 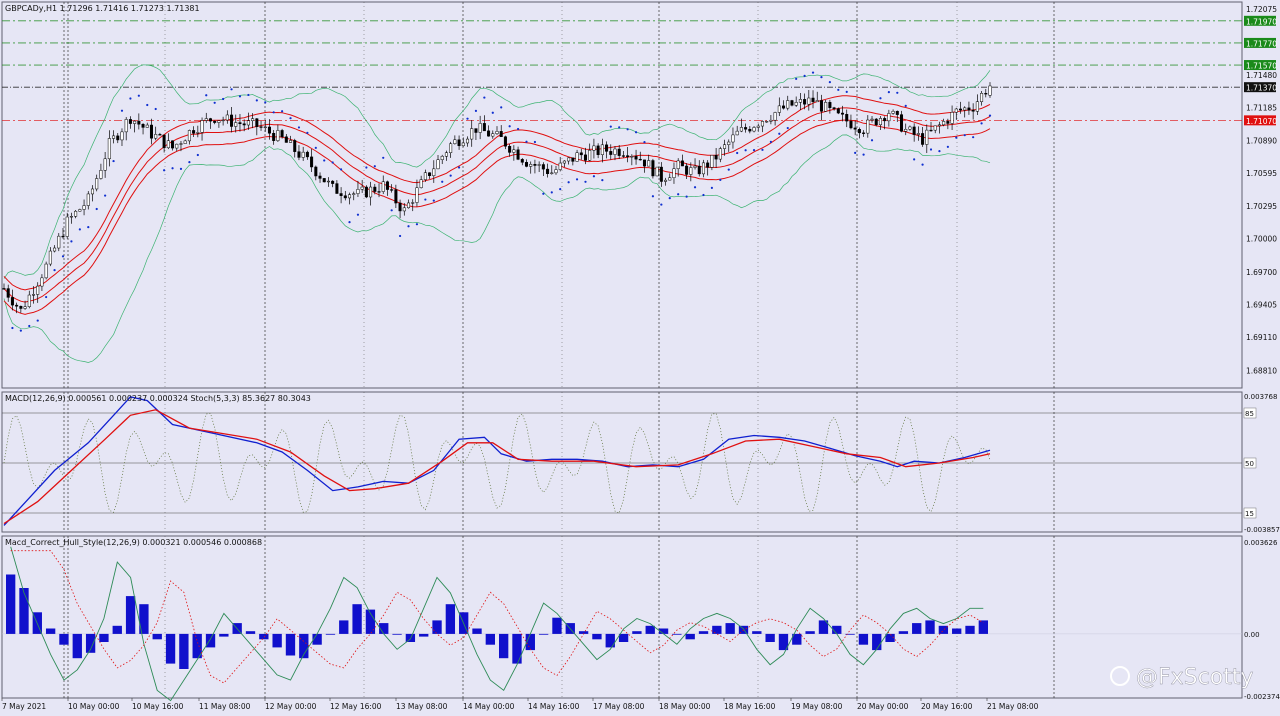 What do you see at coordinates (685, 706) in the screenshot?
I see `time-axis-label: 18 May 00:00` at bounding box center [685, 706].